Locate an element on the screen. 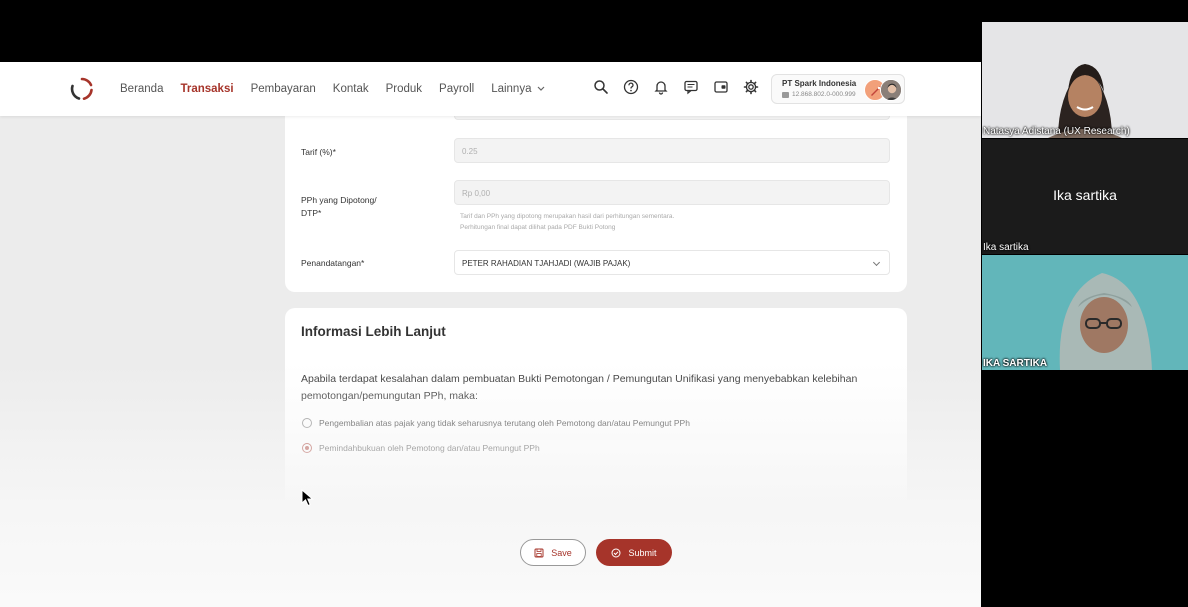 The width and height of the screenshot is (1188, 607). participant-video-icon is located at coordinates (1105, 321).